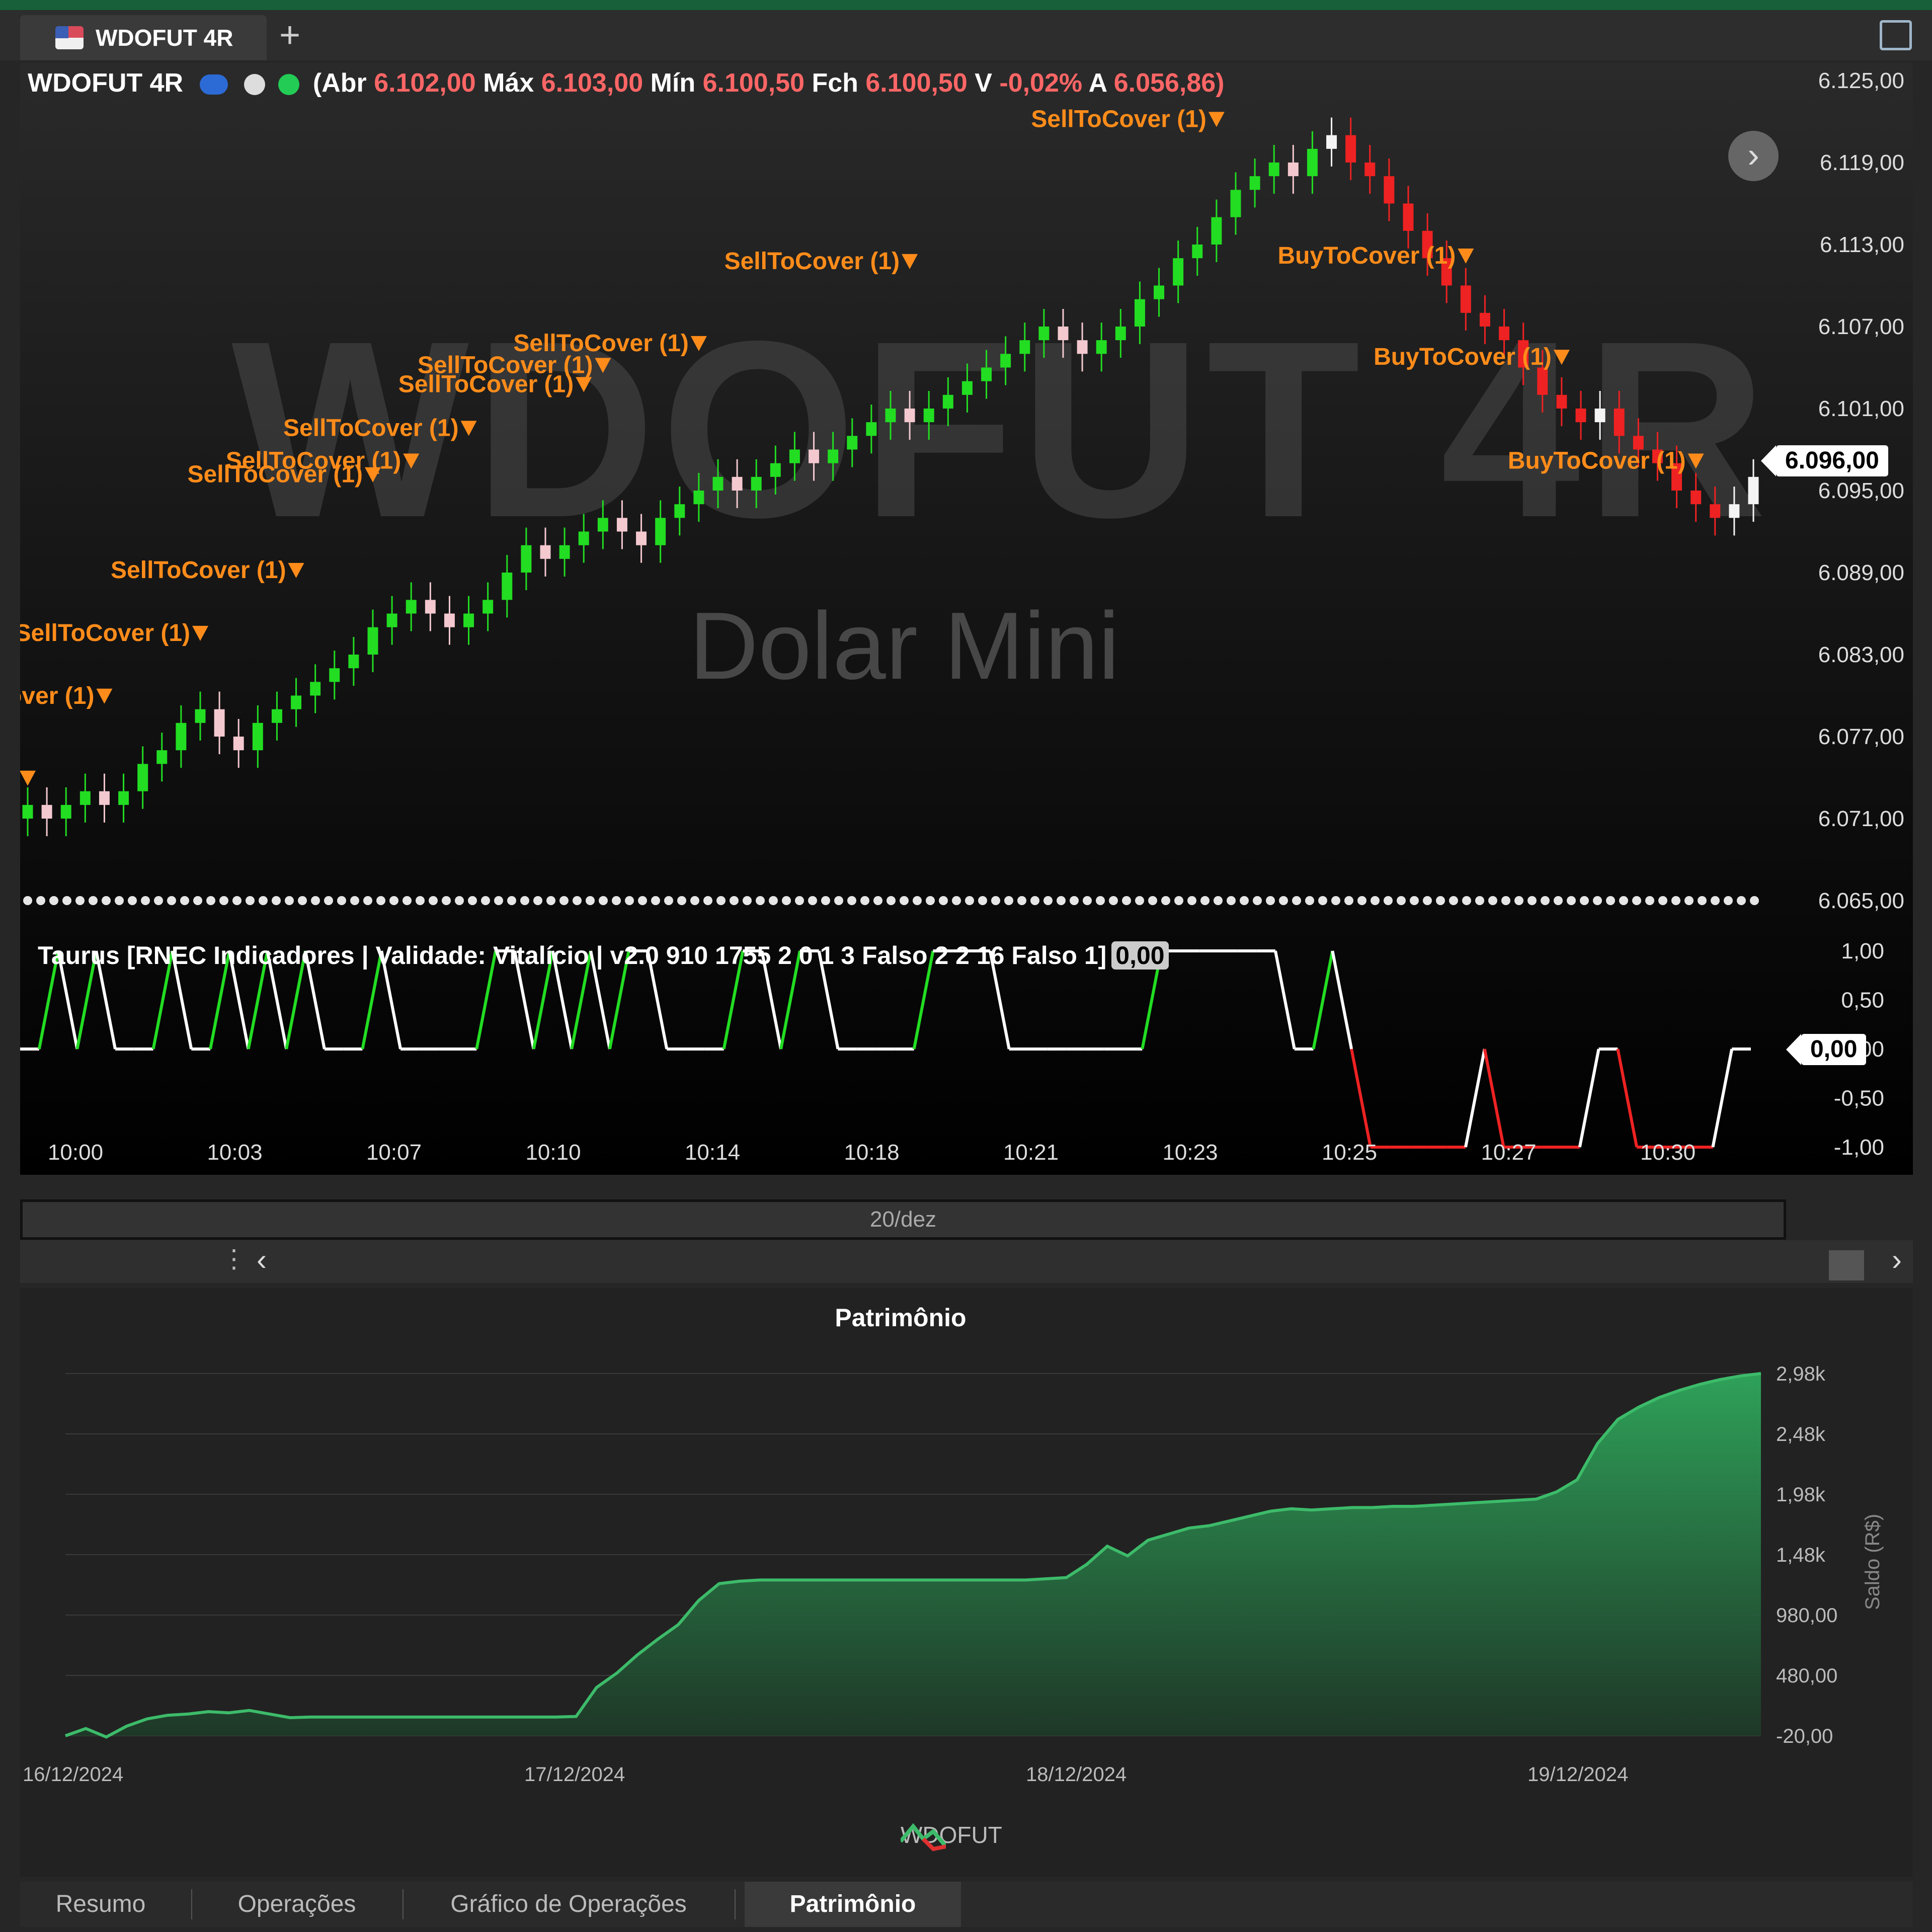 This screenshot has width=1932, height=1932. I want to click on trade-annotation: BuyToCover (1), so click(1367, 256).